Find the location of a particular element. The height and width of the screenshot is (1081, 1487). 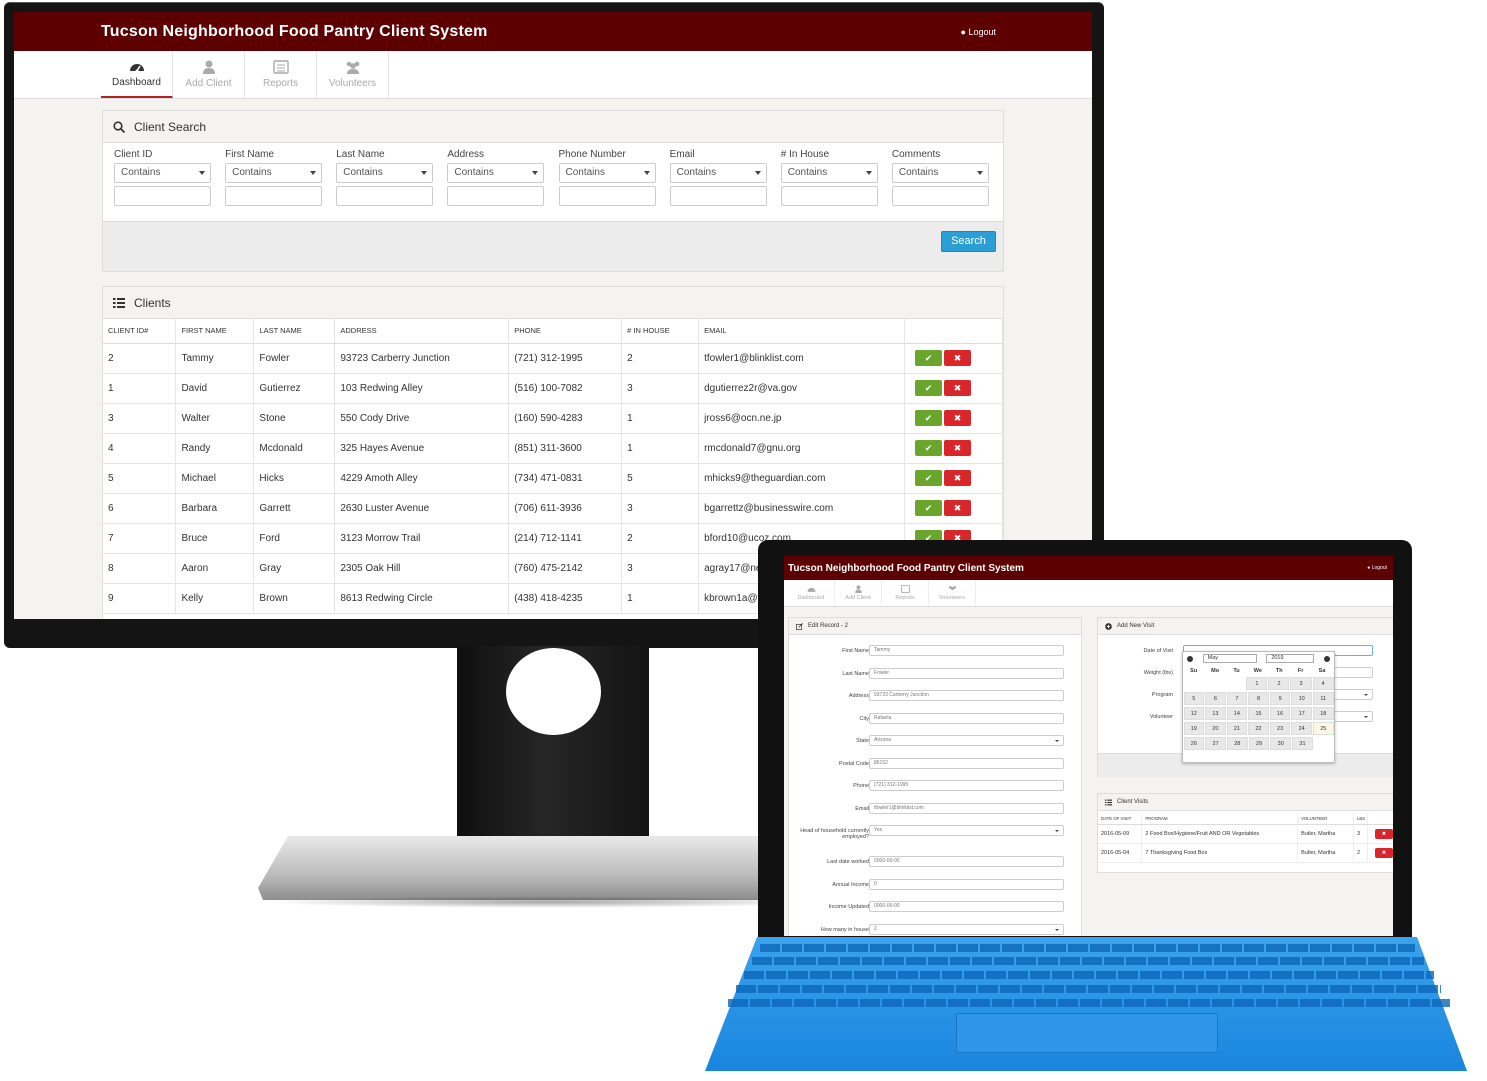

calendar-day: 13 is located at coordinates (1215, 713).